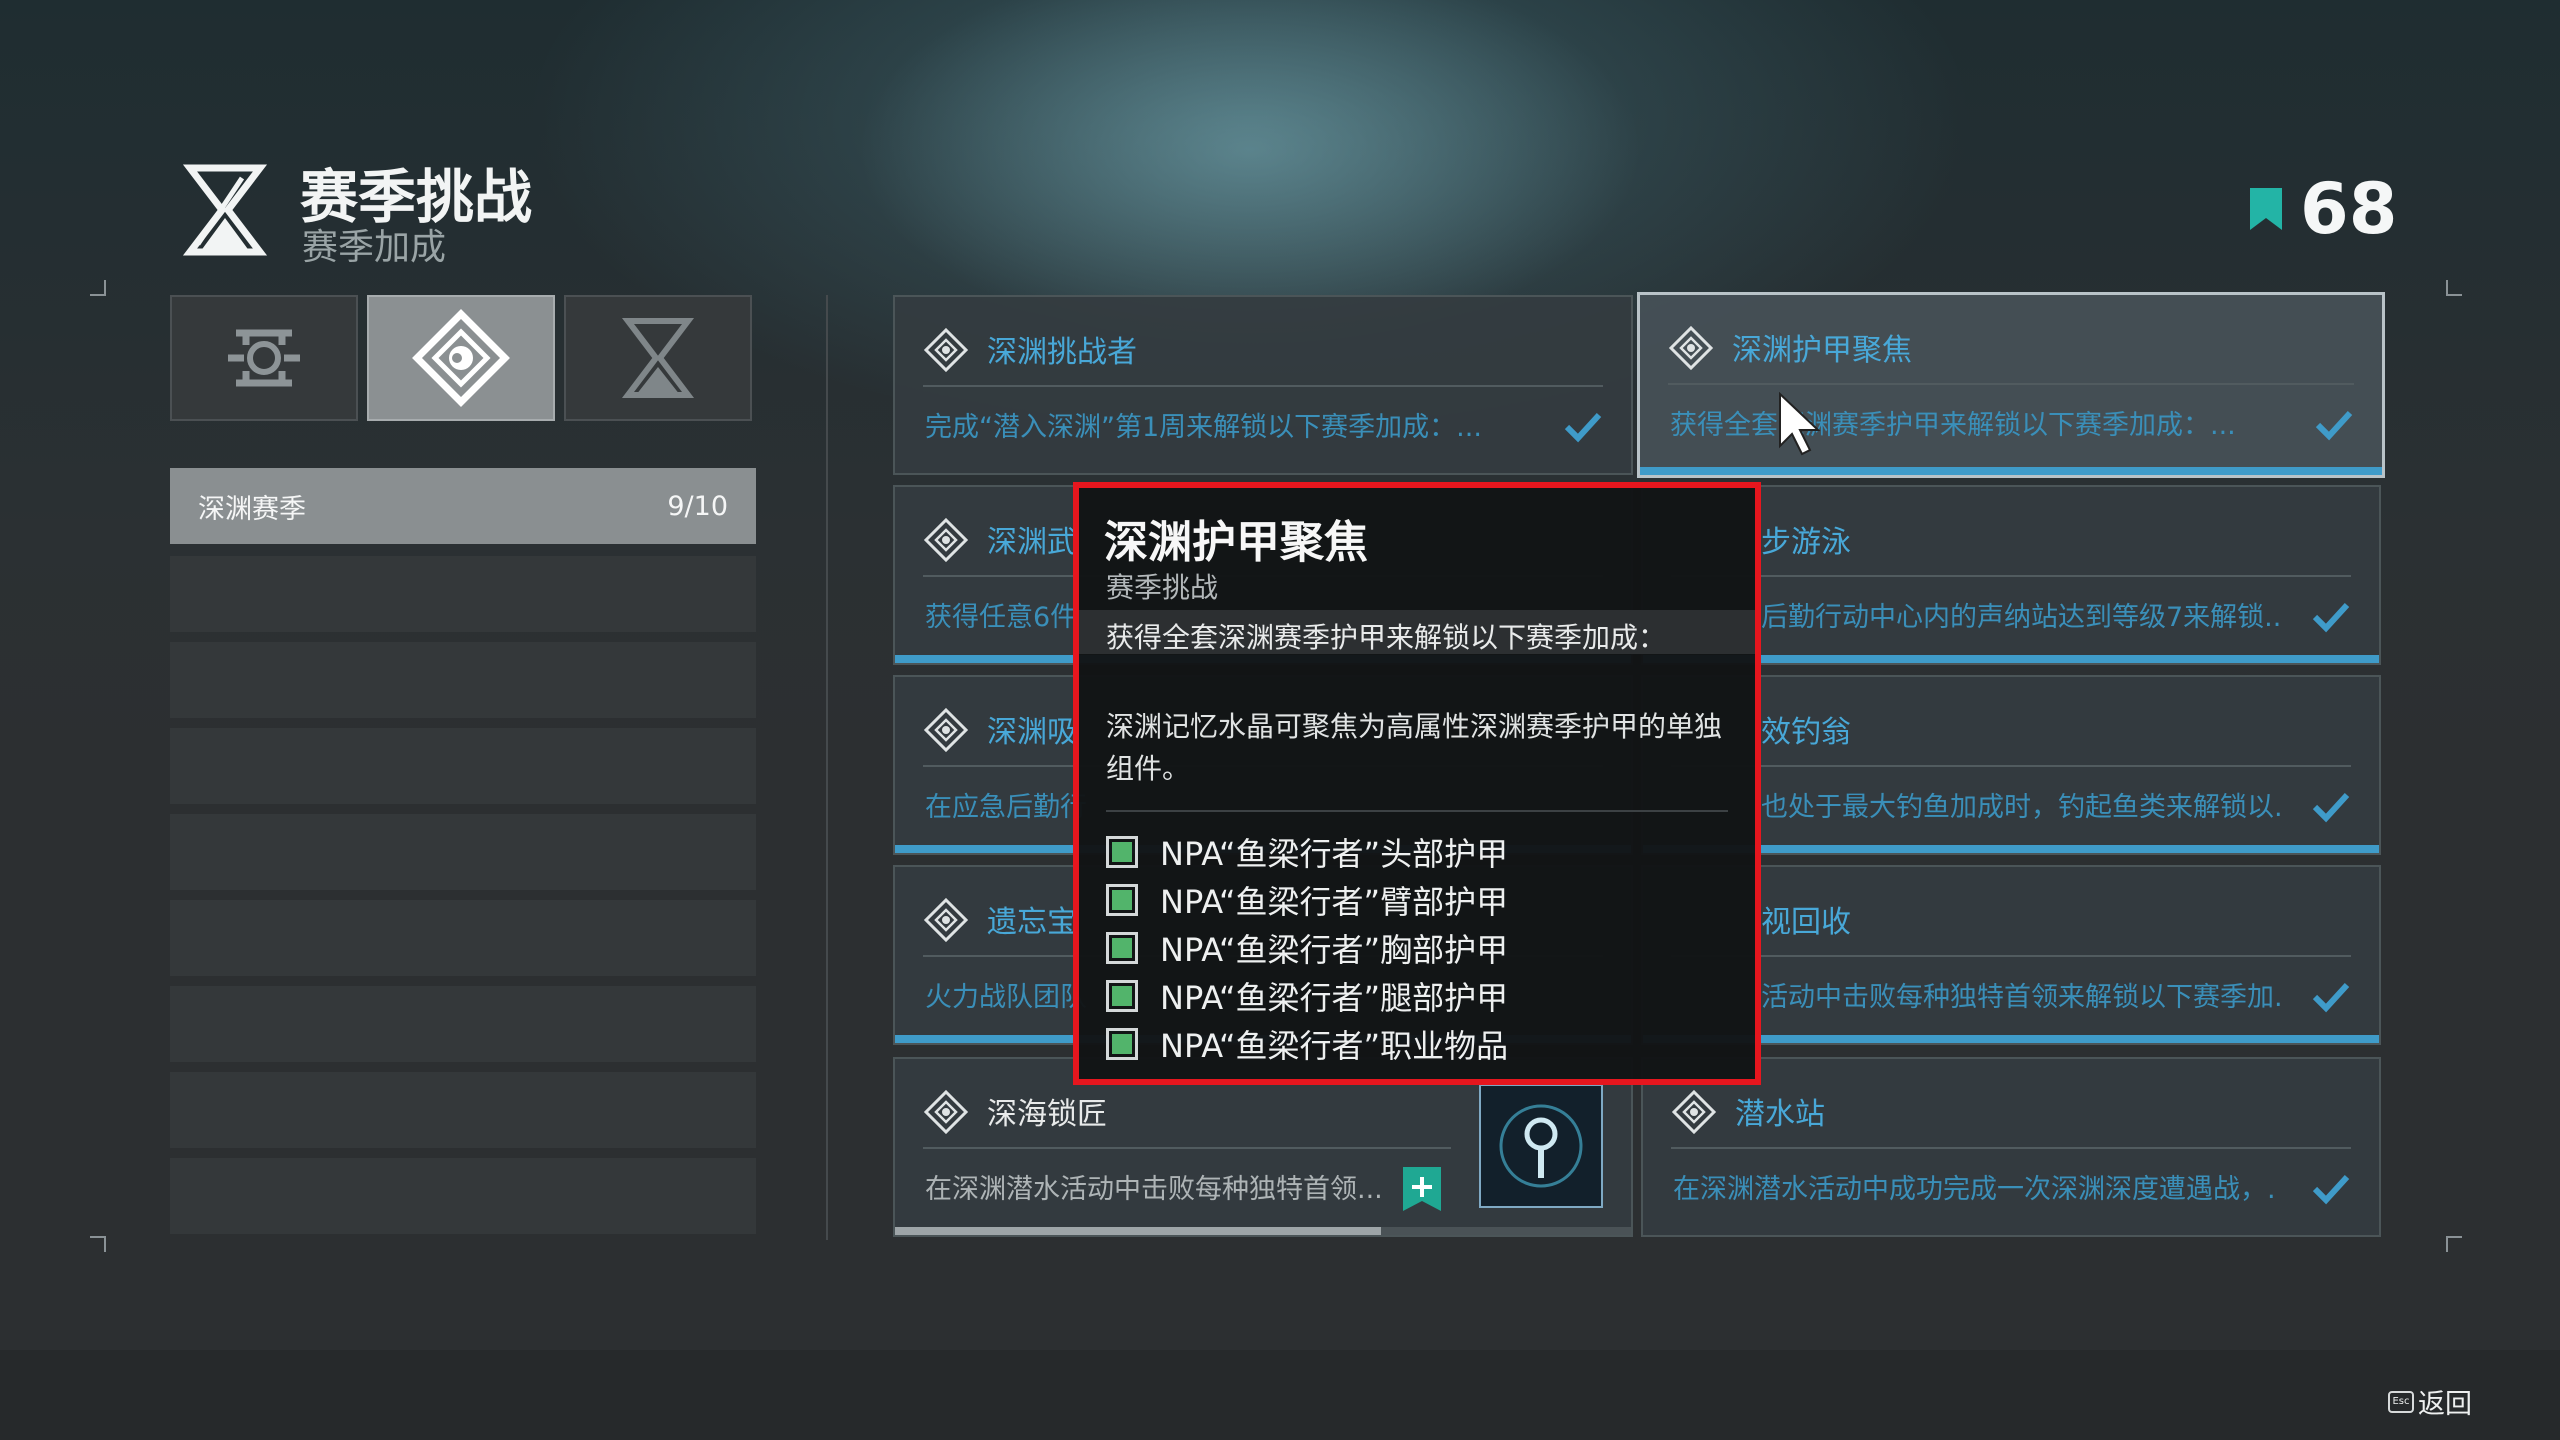  What do you see at coordinates (1822, 350) in the screenshot?
I see `card-title: 深渊护甲聚焦` at bounding box center [1822, 350].